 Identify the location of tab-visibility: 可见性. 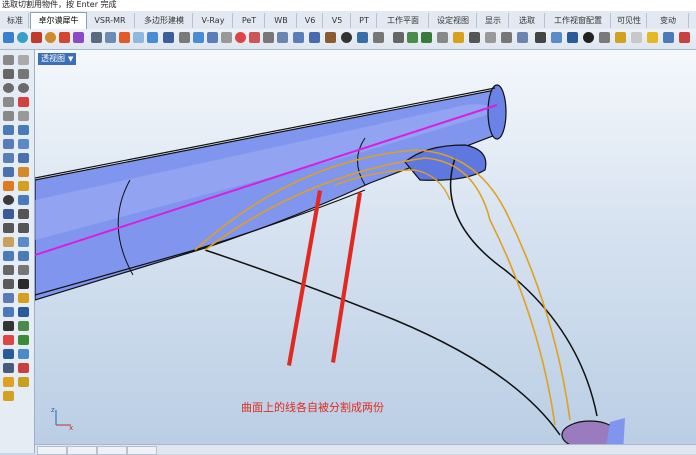
(629, 20).